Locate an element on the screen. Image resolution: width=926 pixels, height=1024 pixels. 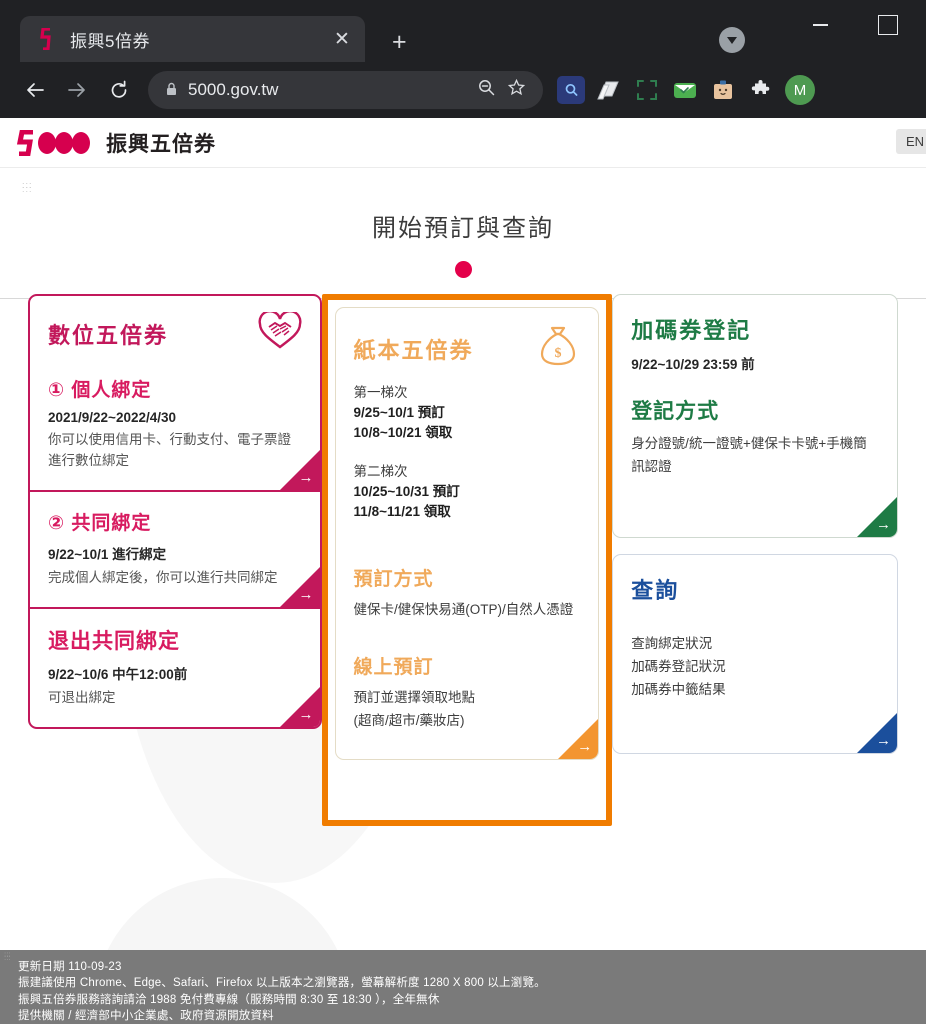
bonus-sub-heading: 登記方式 is located at coordinates (675, 411).